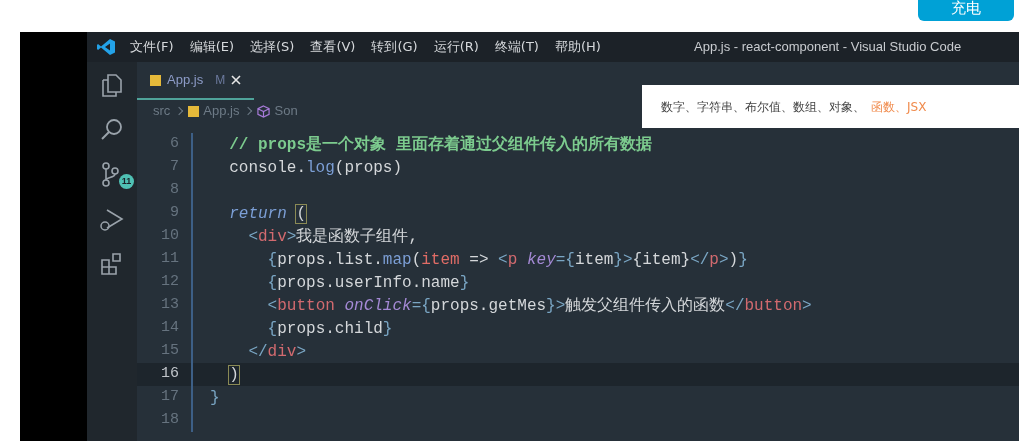 The image size is (1019, 441). I want to click on menu-item: 终端(T), so click(516, 47).